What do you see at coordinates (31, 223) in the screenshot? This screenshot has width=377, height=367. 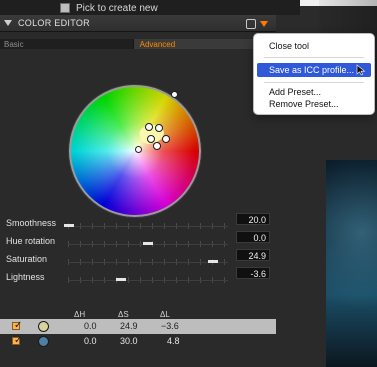 I see `slider-label-smoothness: Smoothness` at bounding box center [31, 223].